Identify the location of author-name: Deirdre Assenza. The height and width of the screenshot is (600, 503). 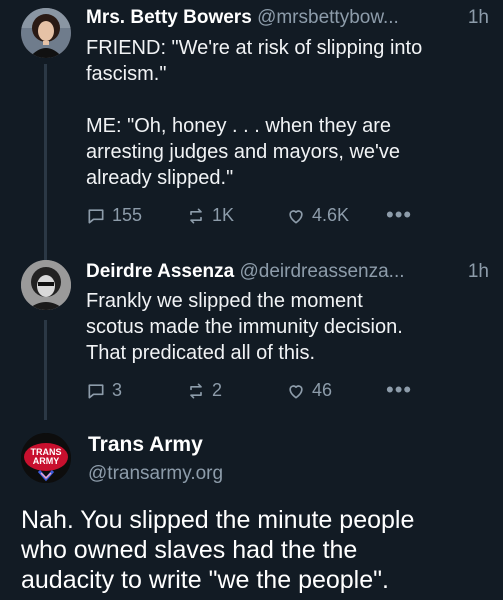
(160, 271).